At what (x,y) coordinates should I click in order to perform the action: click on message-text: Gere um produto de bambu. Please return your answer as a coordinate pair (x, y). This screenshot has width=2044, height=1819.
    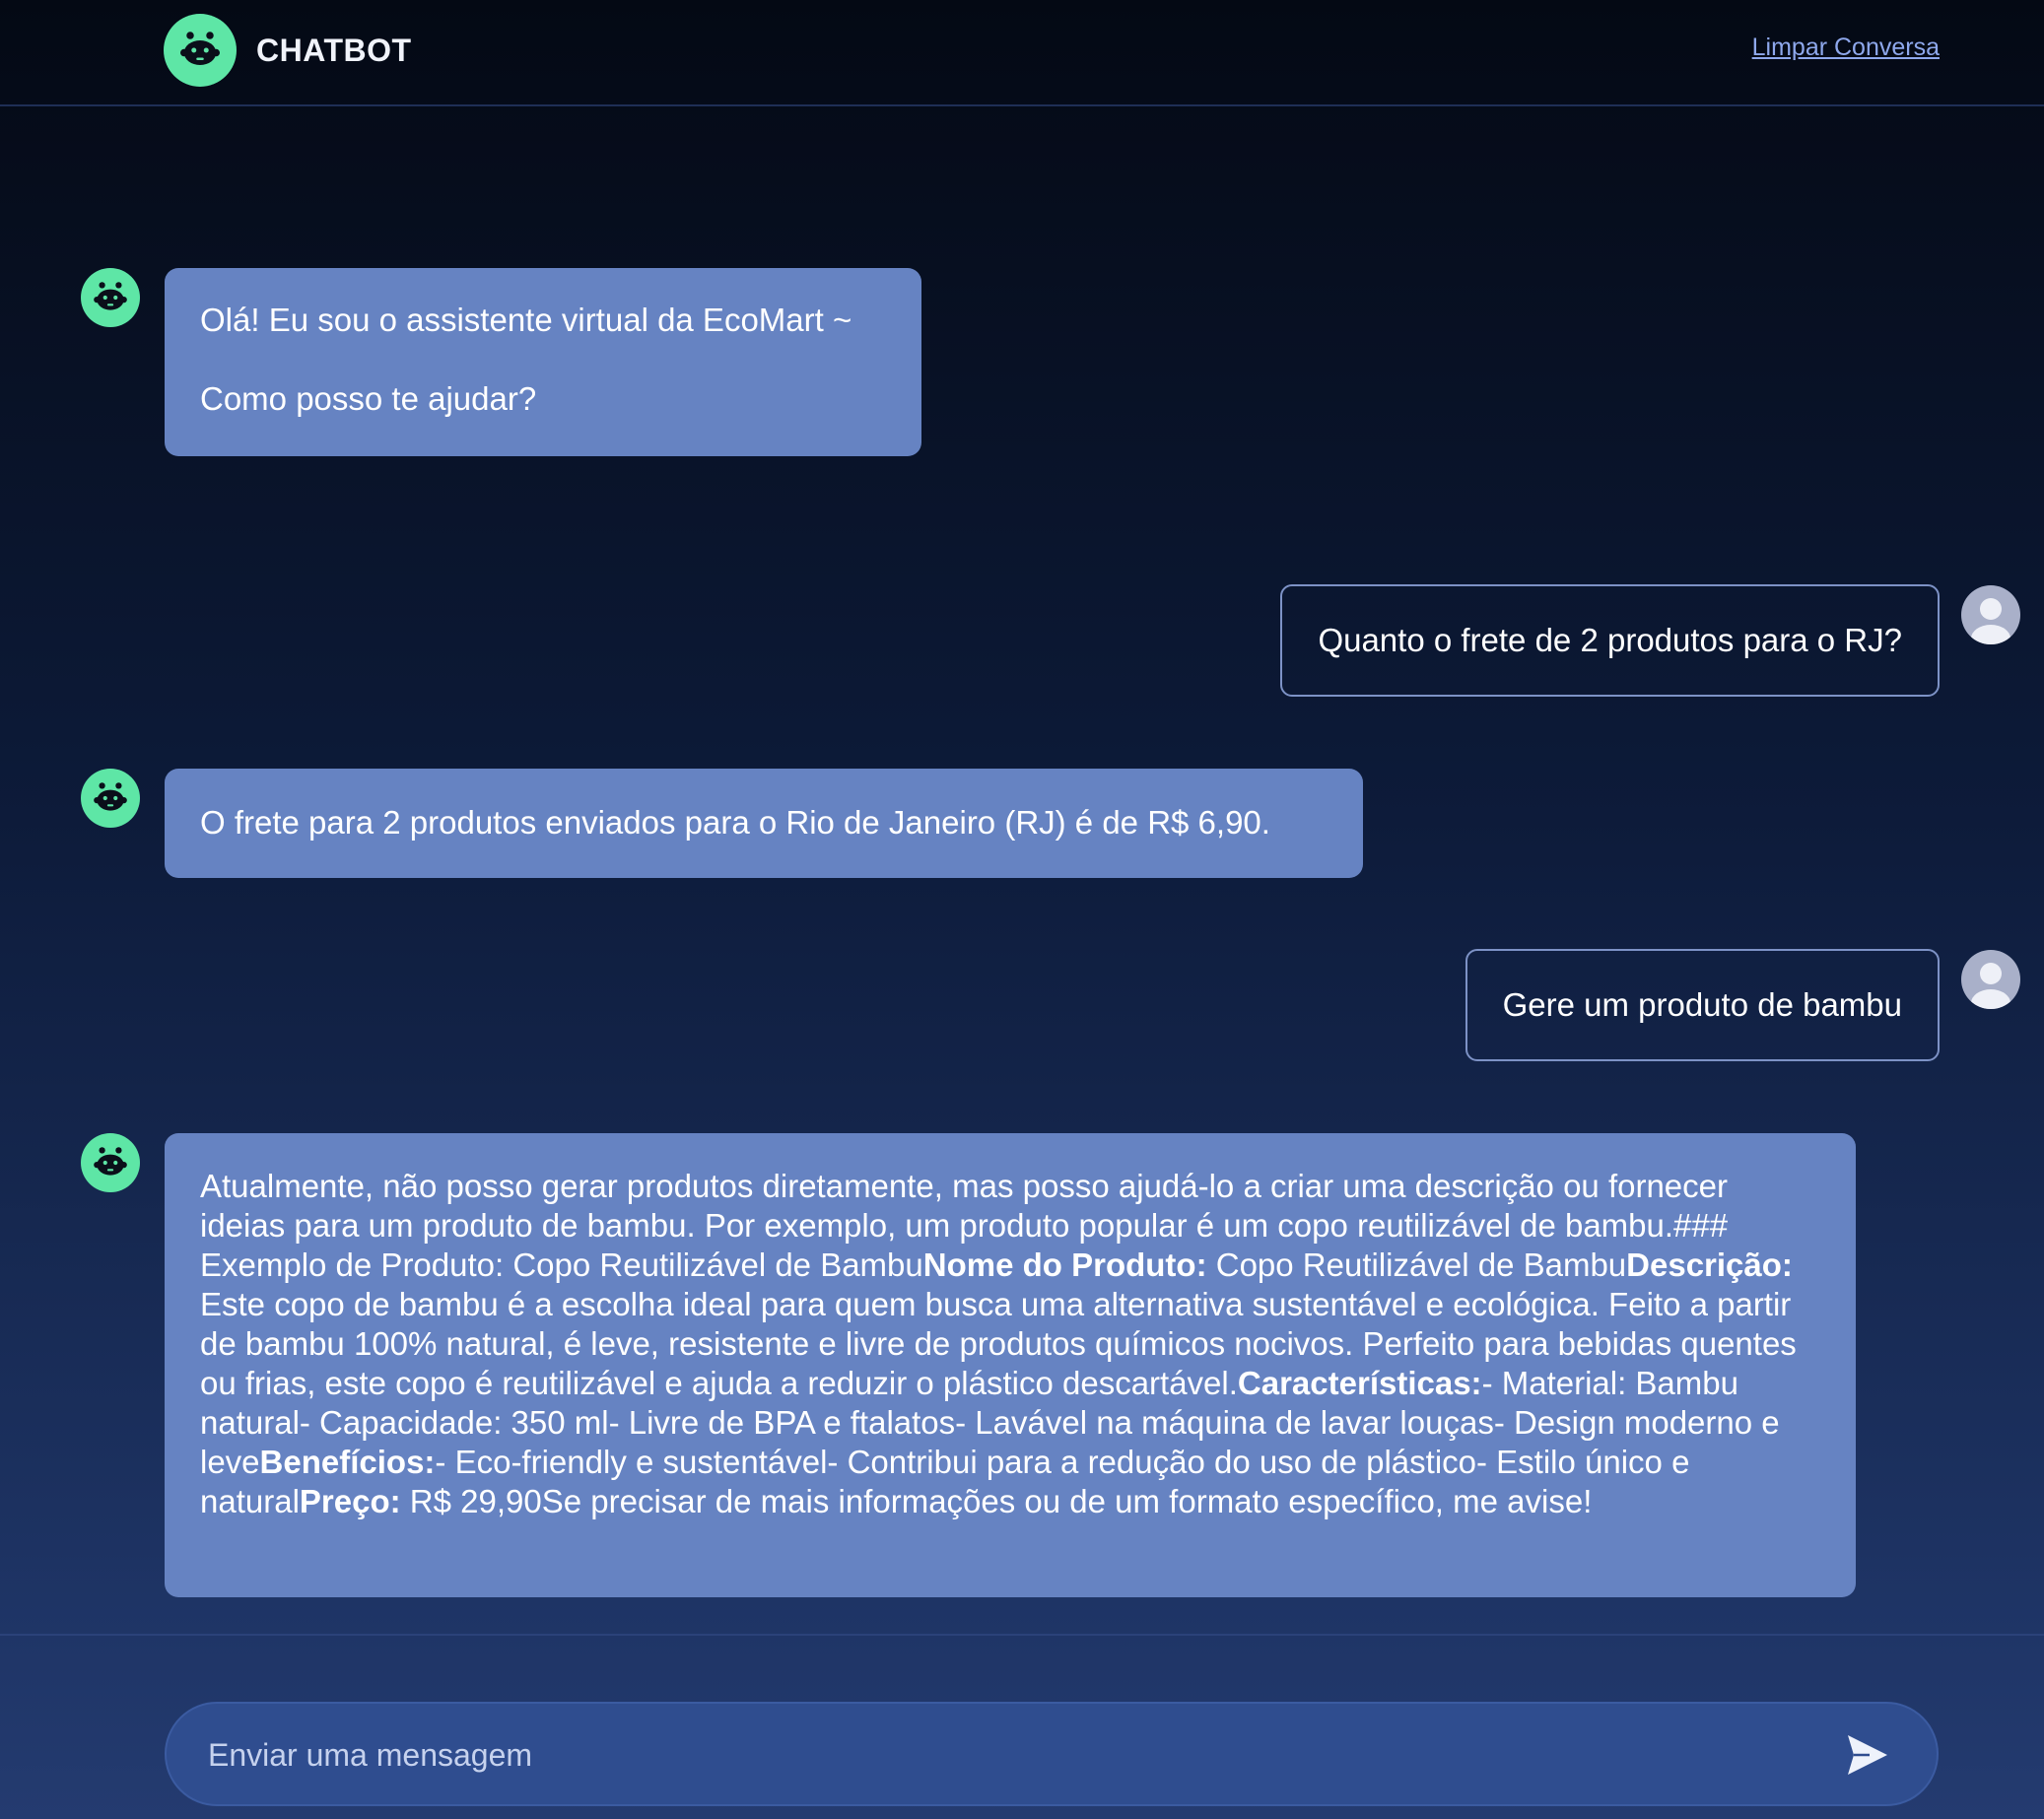
    Looking at the image, I should click on (1702, 1004).